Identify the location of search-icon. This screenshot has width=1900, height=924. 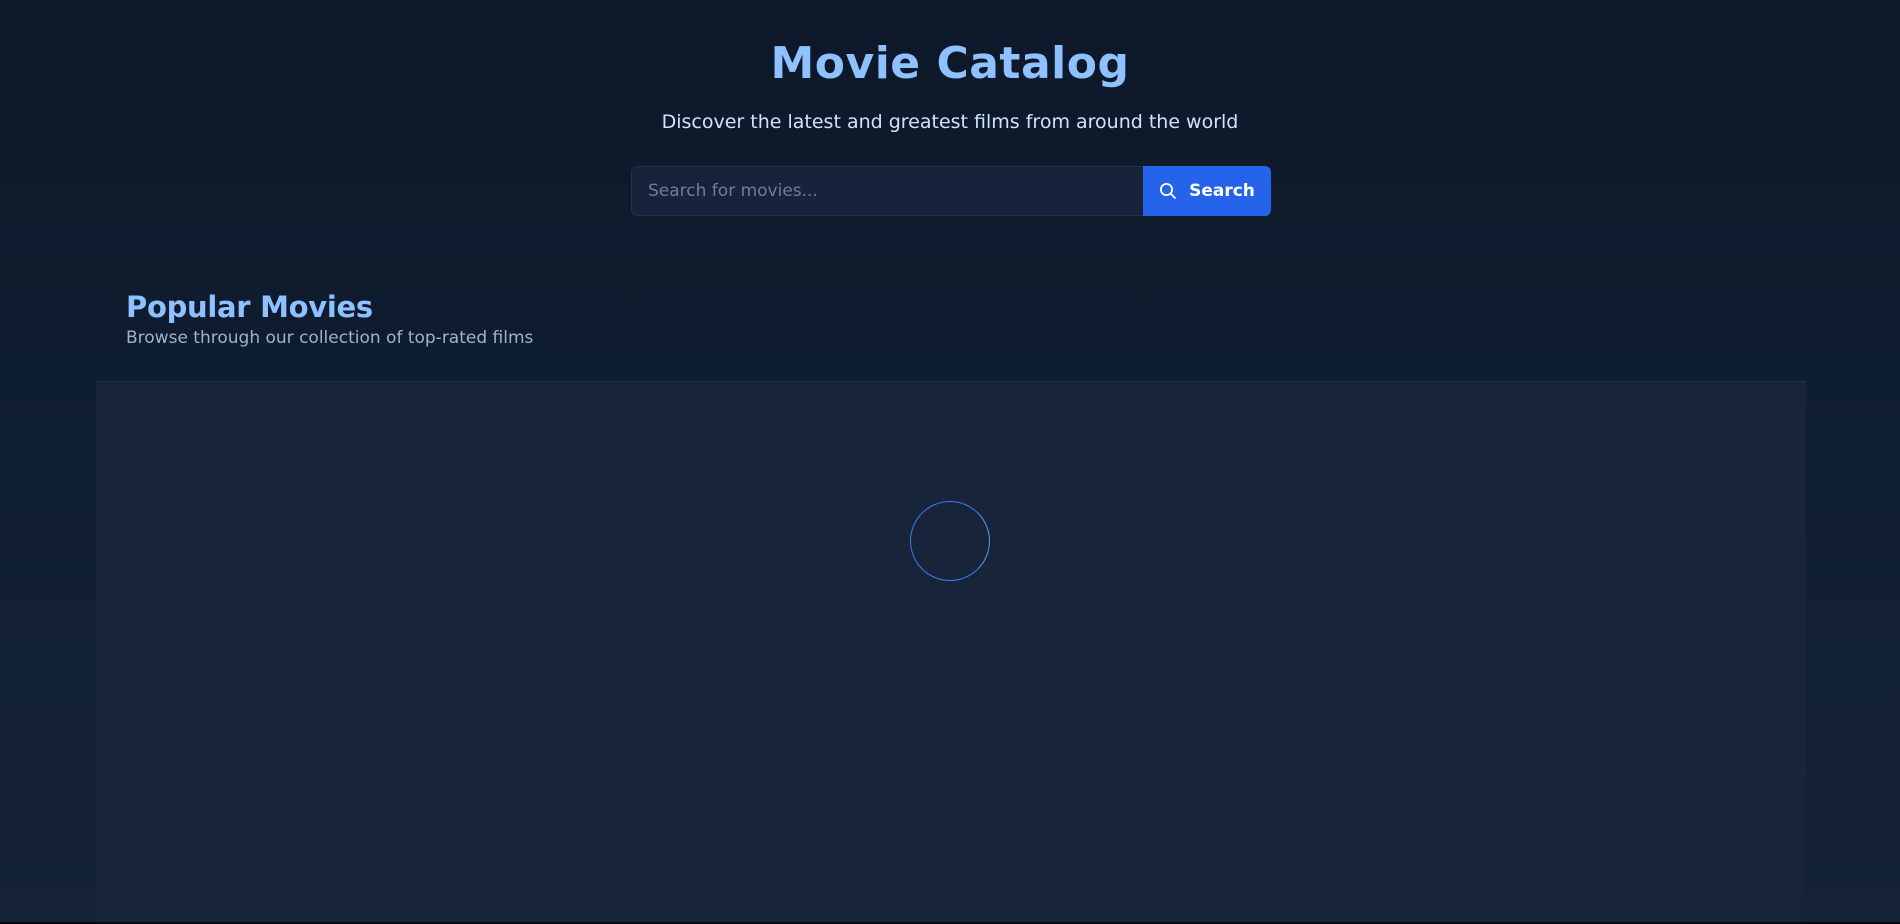
(1168, 191).